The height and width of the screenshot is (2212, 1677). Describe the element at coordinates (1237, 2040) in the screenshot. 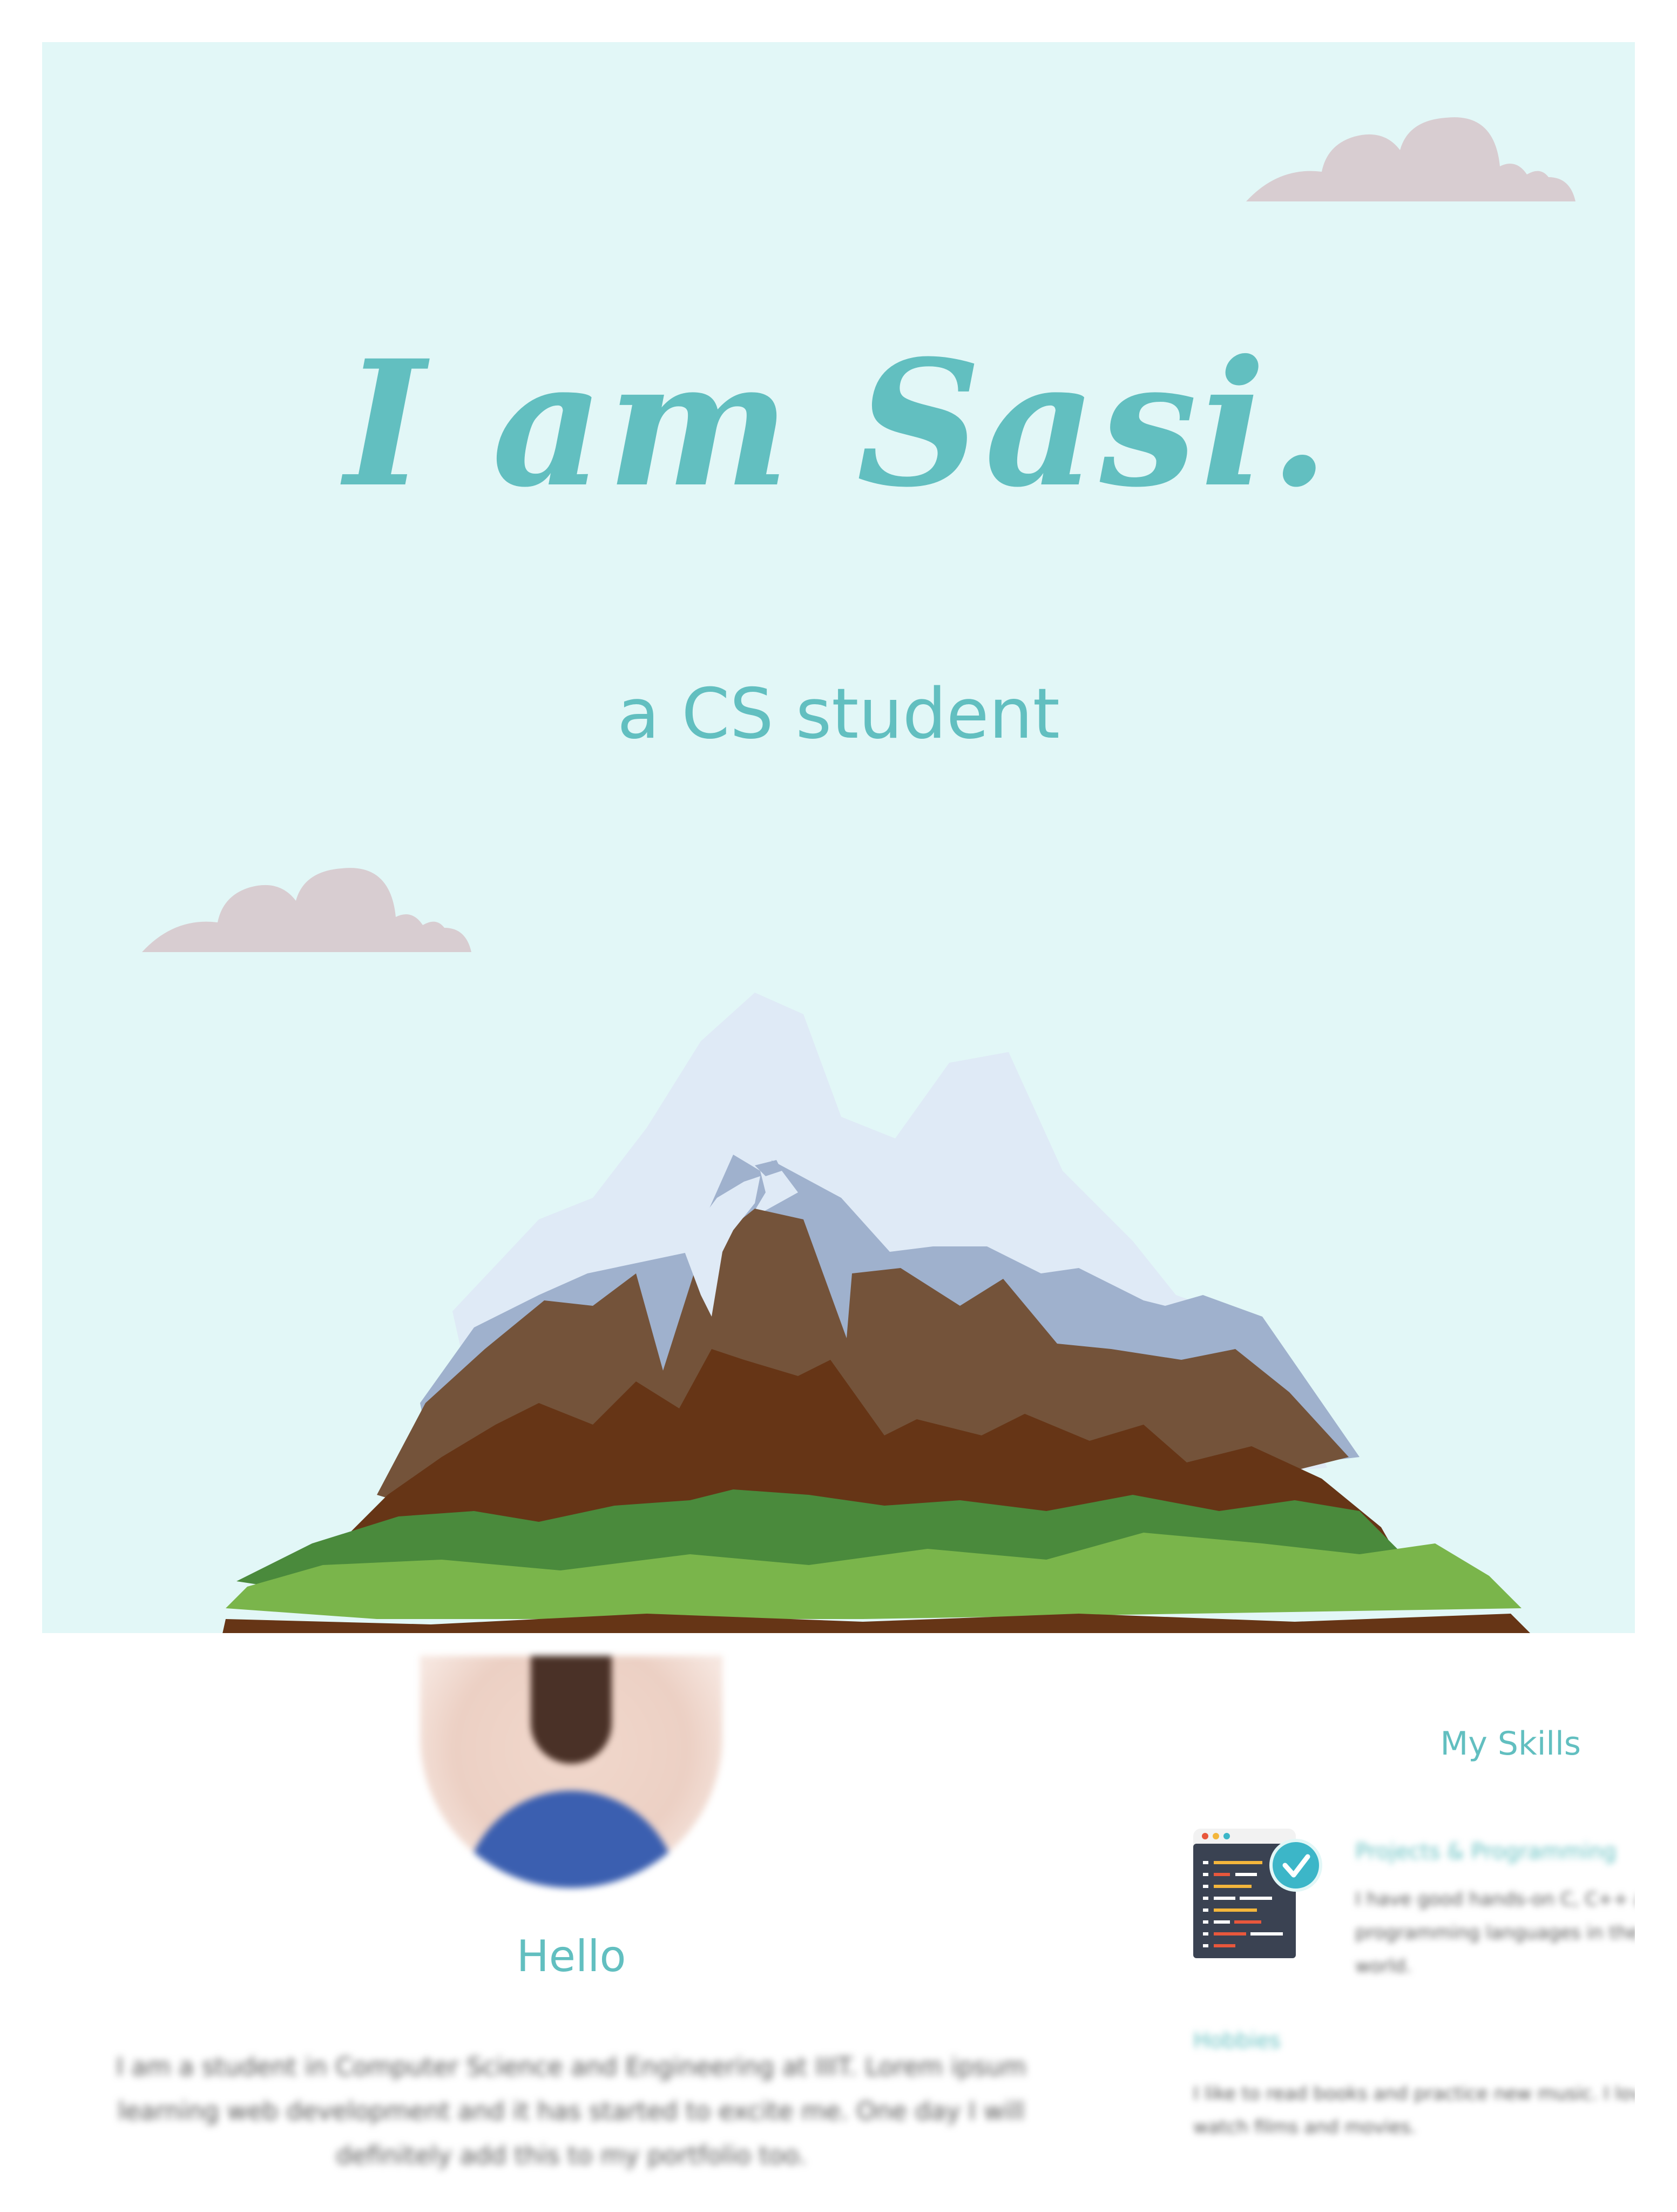

I see `skill-name: Hobbies` at that location.